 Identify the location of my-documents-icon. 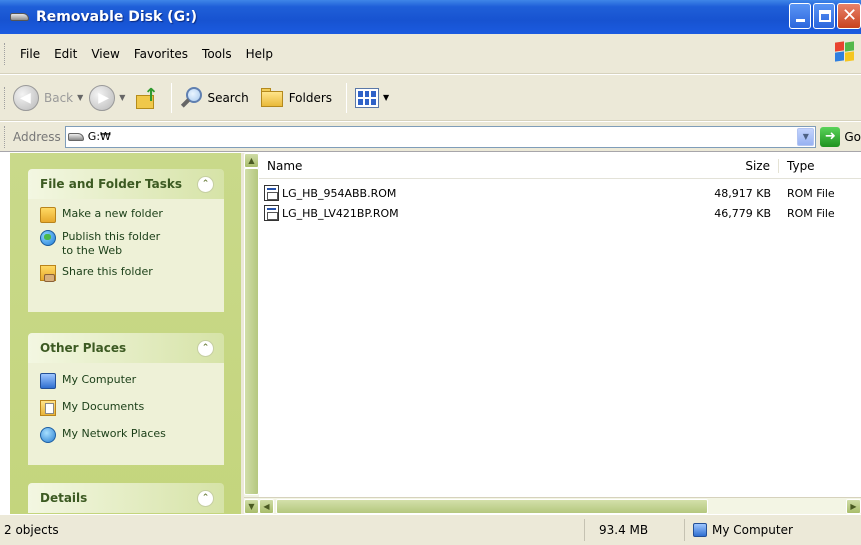
(48, 408).